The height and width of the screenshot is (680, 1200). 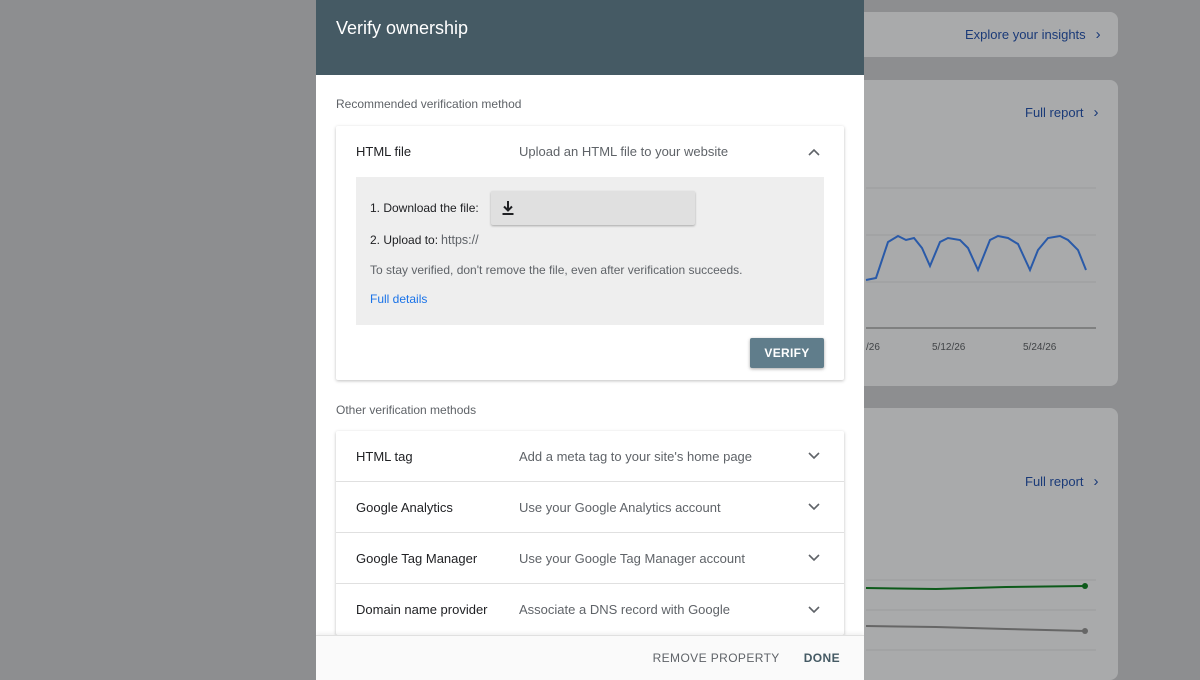 I want to click on verify-button: VERIFY, so click(x=787, y=353).